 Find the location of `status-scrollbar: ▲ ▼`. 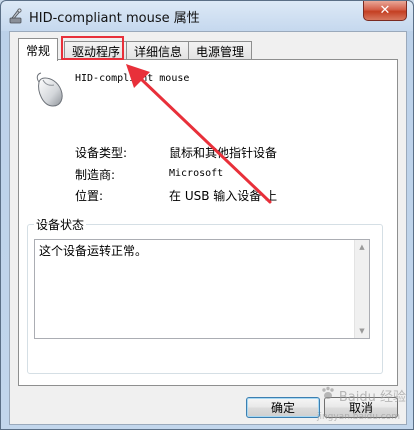

status-scrollbar: ▲ ▼ is located at coordinates (361, 289).